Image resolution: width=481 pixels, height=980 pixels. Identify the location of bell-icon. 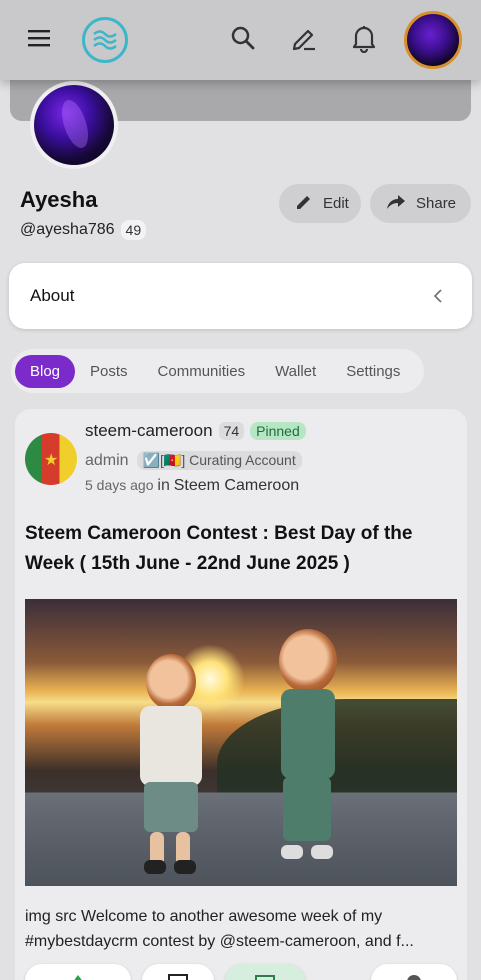
(364, 38).